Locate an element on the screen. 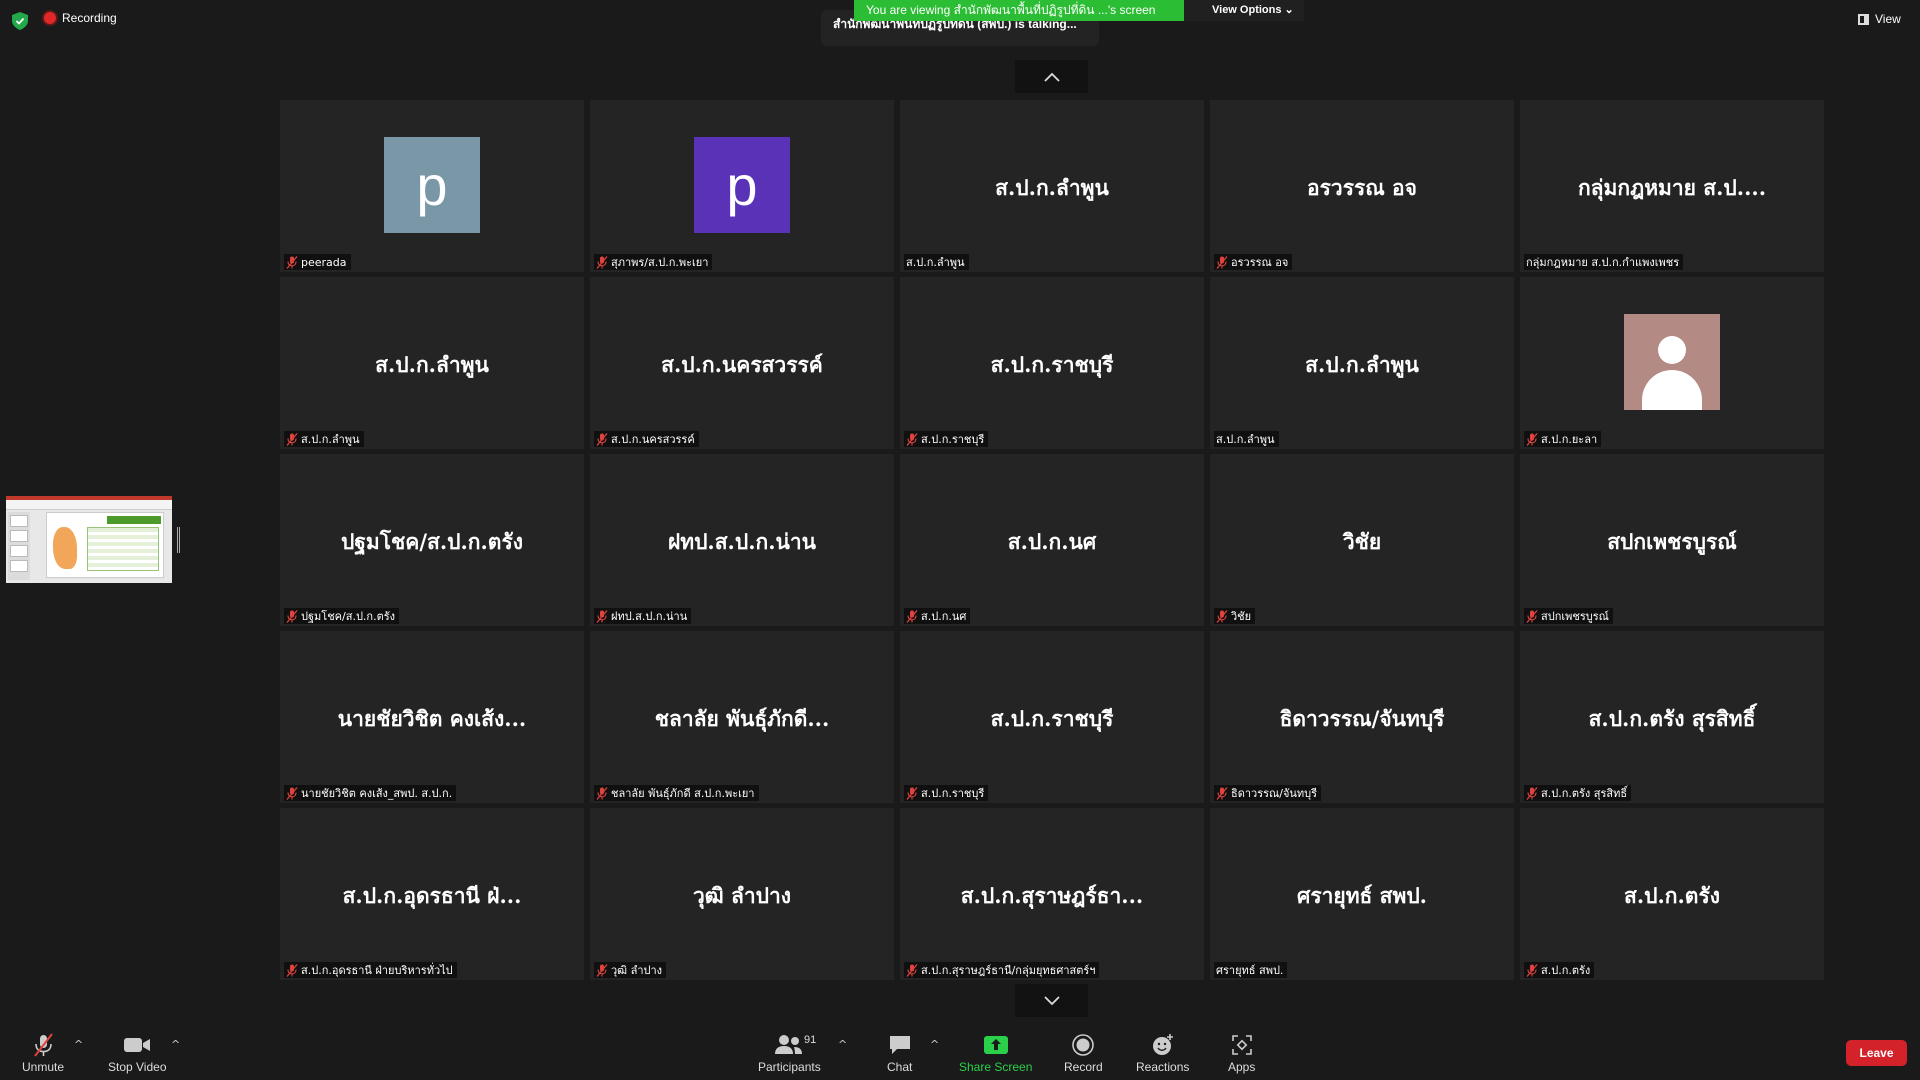 The width and height of the screenshot is (1920, 1080). participant-display-name: ส.ป.ก.ตรัง สุรสิทธิ์ is located at coordinates (1672, 718).